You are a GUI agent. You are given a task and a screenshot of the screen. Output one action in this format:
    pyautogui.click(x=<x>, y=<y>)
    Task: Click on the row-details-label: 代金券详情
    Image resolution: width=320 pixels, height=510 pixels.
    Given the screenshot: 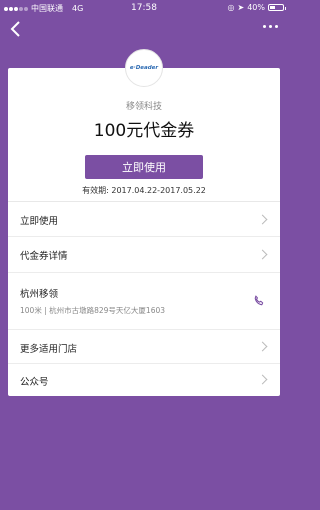 What is the action you would take?
    pyautogui.click(x=44, y=256)
    